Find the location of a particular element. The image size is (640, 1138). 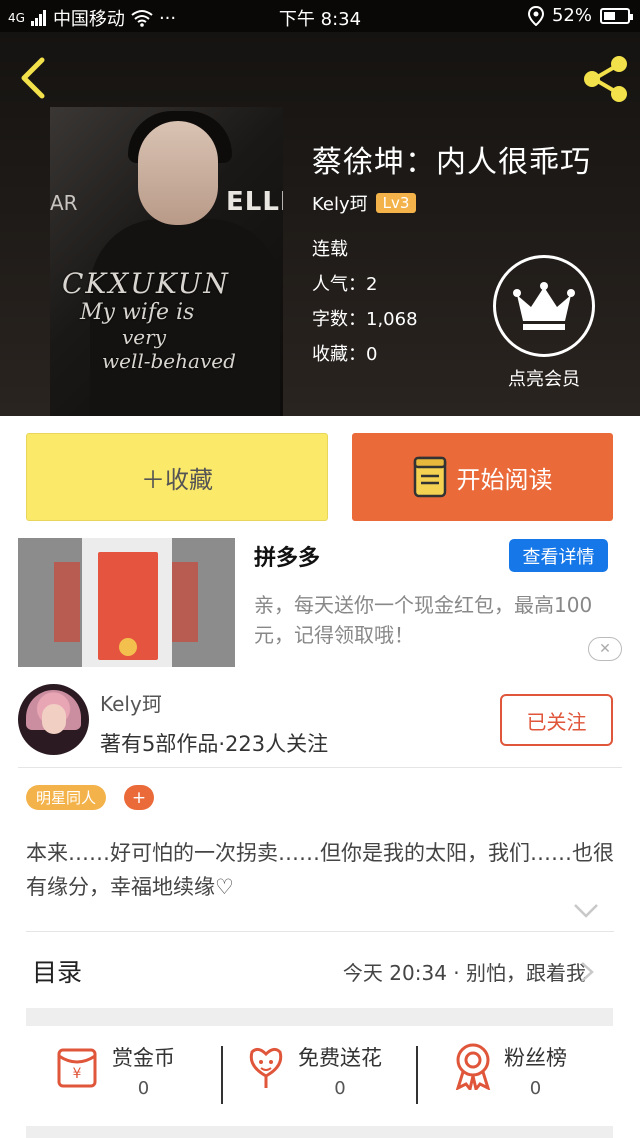

vip-label: 点亮会员 is located at coordinates (544, 379).